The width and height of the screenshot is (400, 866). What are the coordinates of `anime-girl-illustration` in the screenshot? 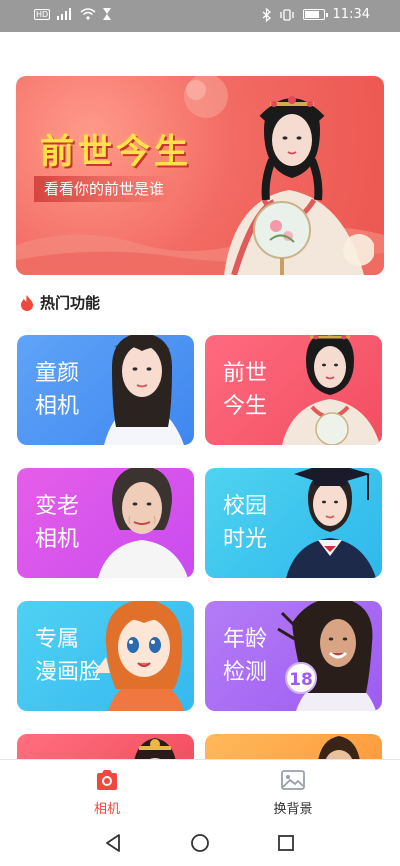 It's located at (139, 656).